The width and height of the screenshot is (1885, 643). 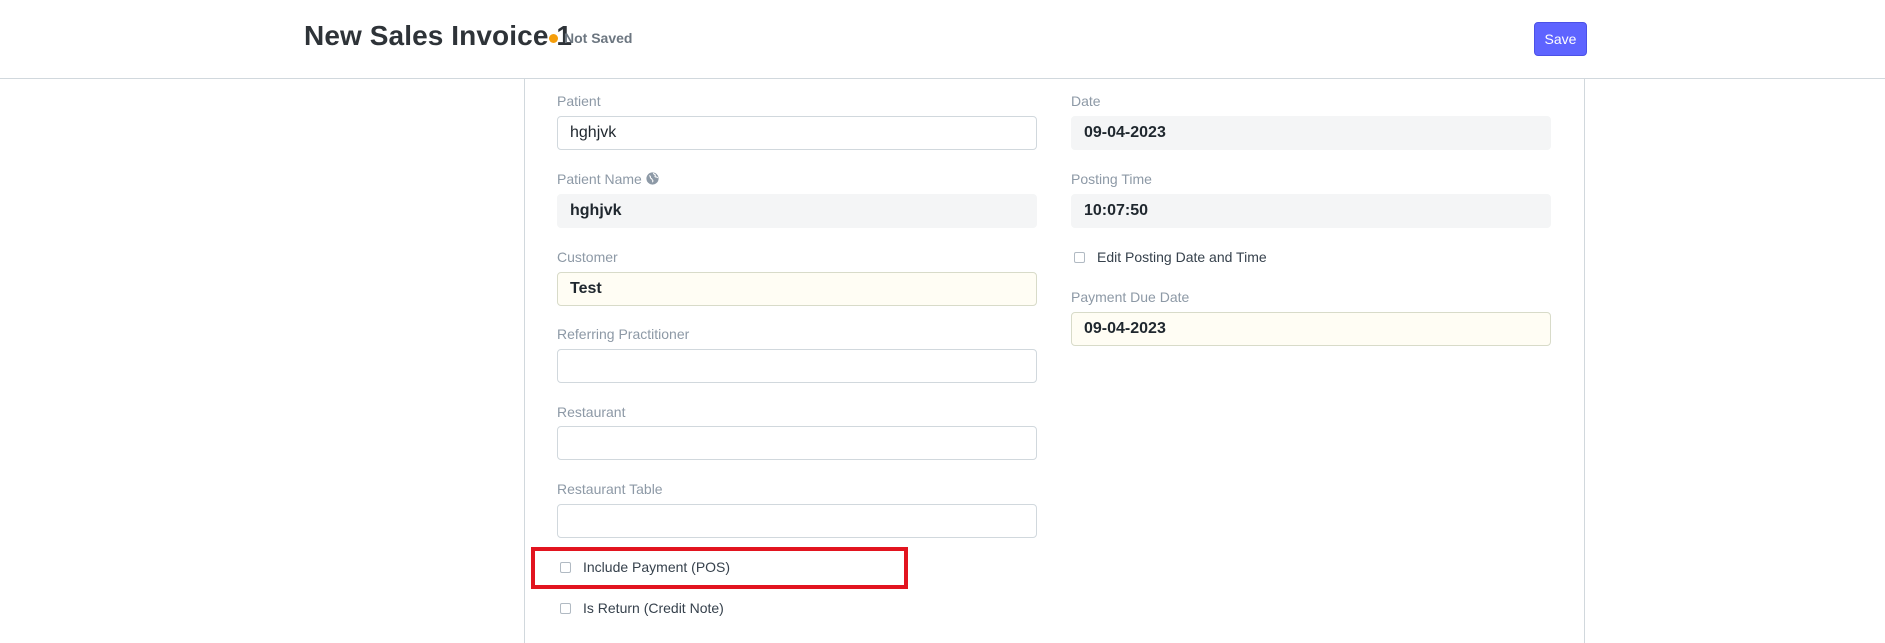 I want to click on patient-name-label-text: Patient Name, so click(x=599, y=179).